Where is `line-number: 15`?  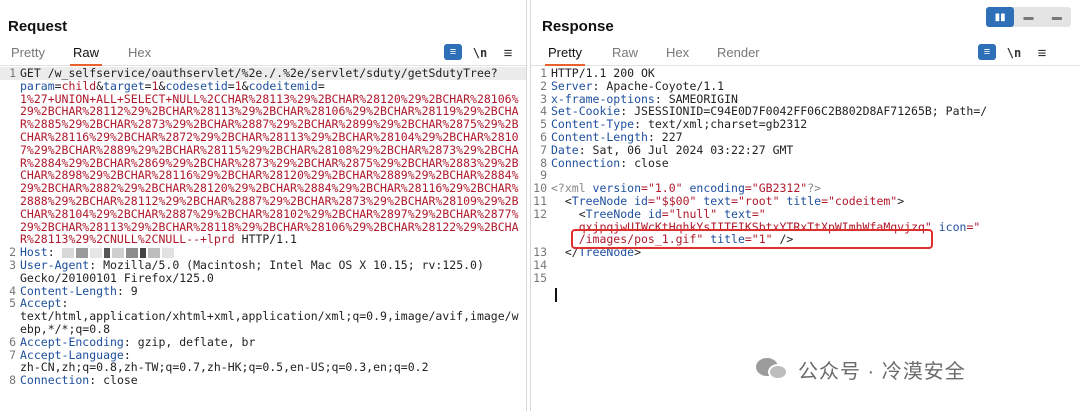 line-number: 15 is located at coordinates (540, 277).